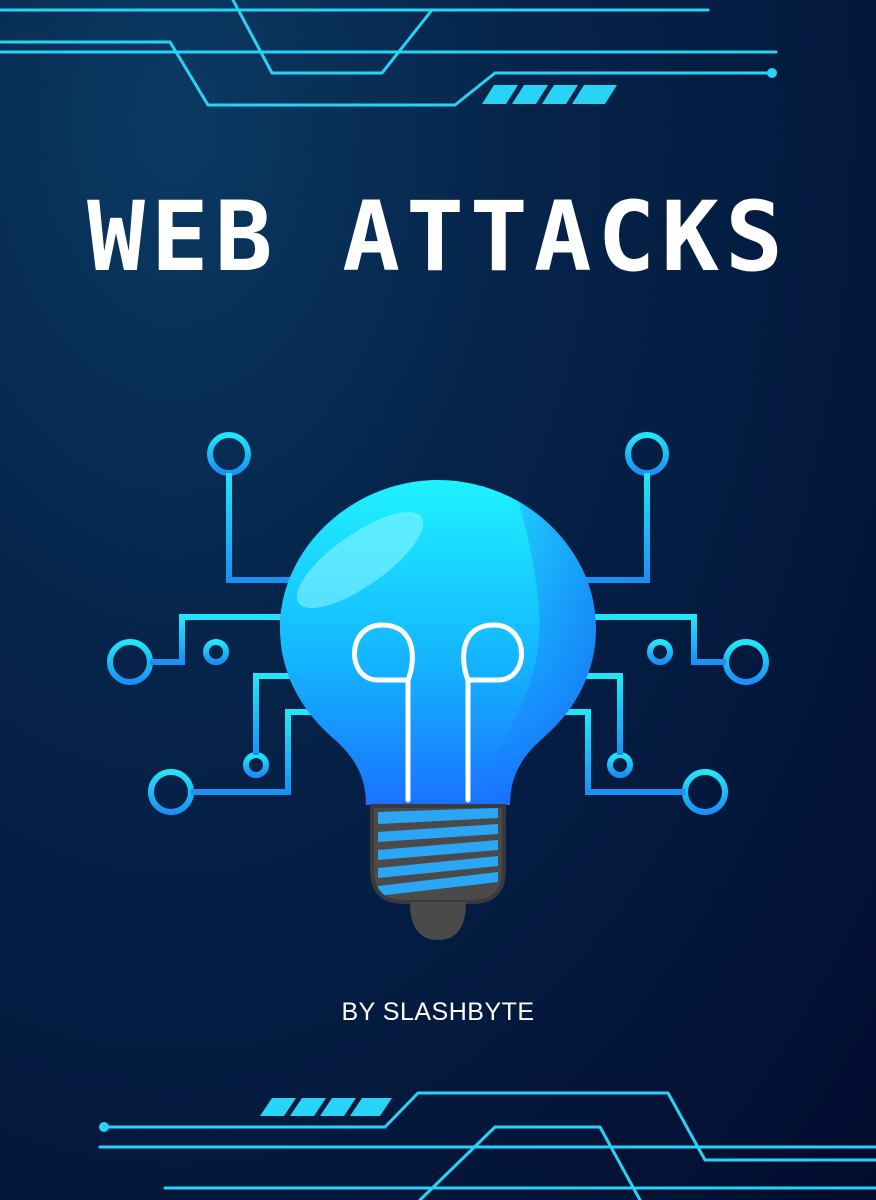  I want to click on bottom-circuit-decoration, so click(487, 1145).